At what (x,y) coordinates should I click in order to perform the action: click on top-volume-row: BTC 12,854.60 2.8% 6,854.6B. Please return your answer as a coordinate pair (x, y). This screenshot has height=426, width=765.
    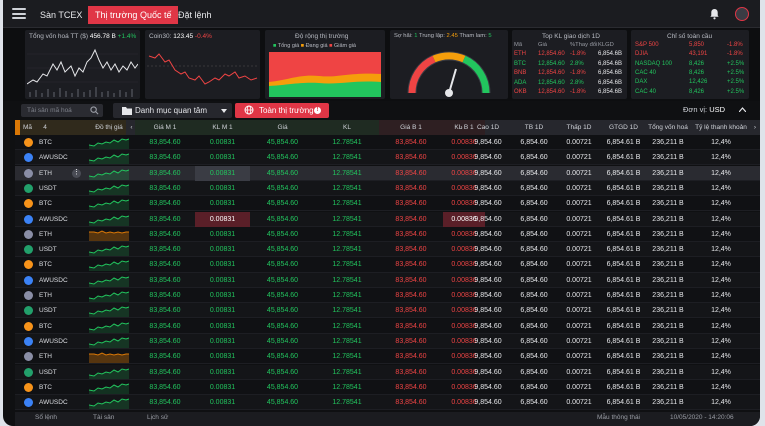
    Looking at the image, I should click on (569, 65).